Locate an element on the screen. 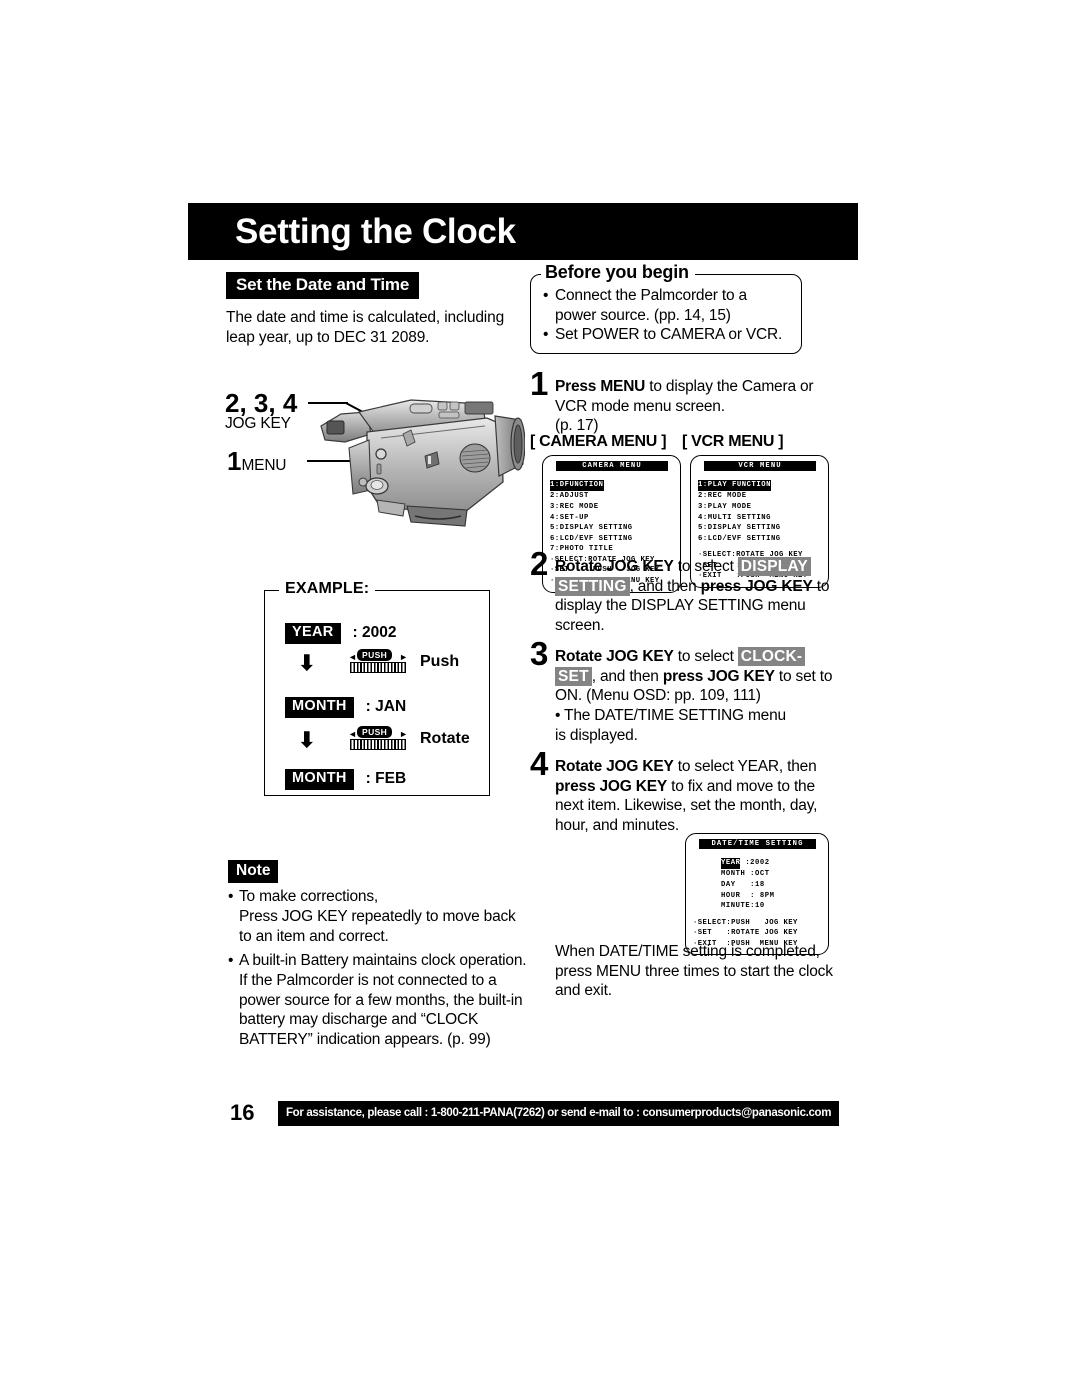  example-arrow-2: ⬇ is located at coordinates (307, 740).